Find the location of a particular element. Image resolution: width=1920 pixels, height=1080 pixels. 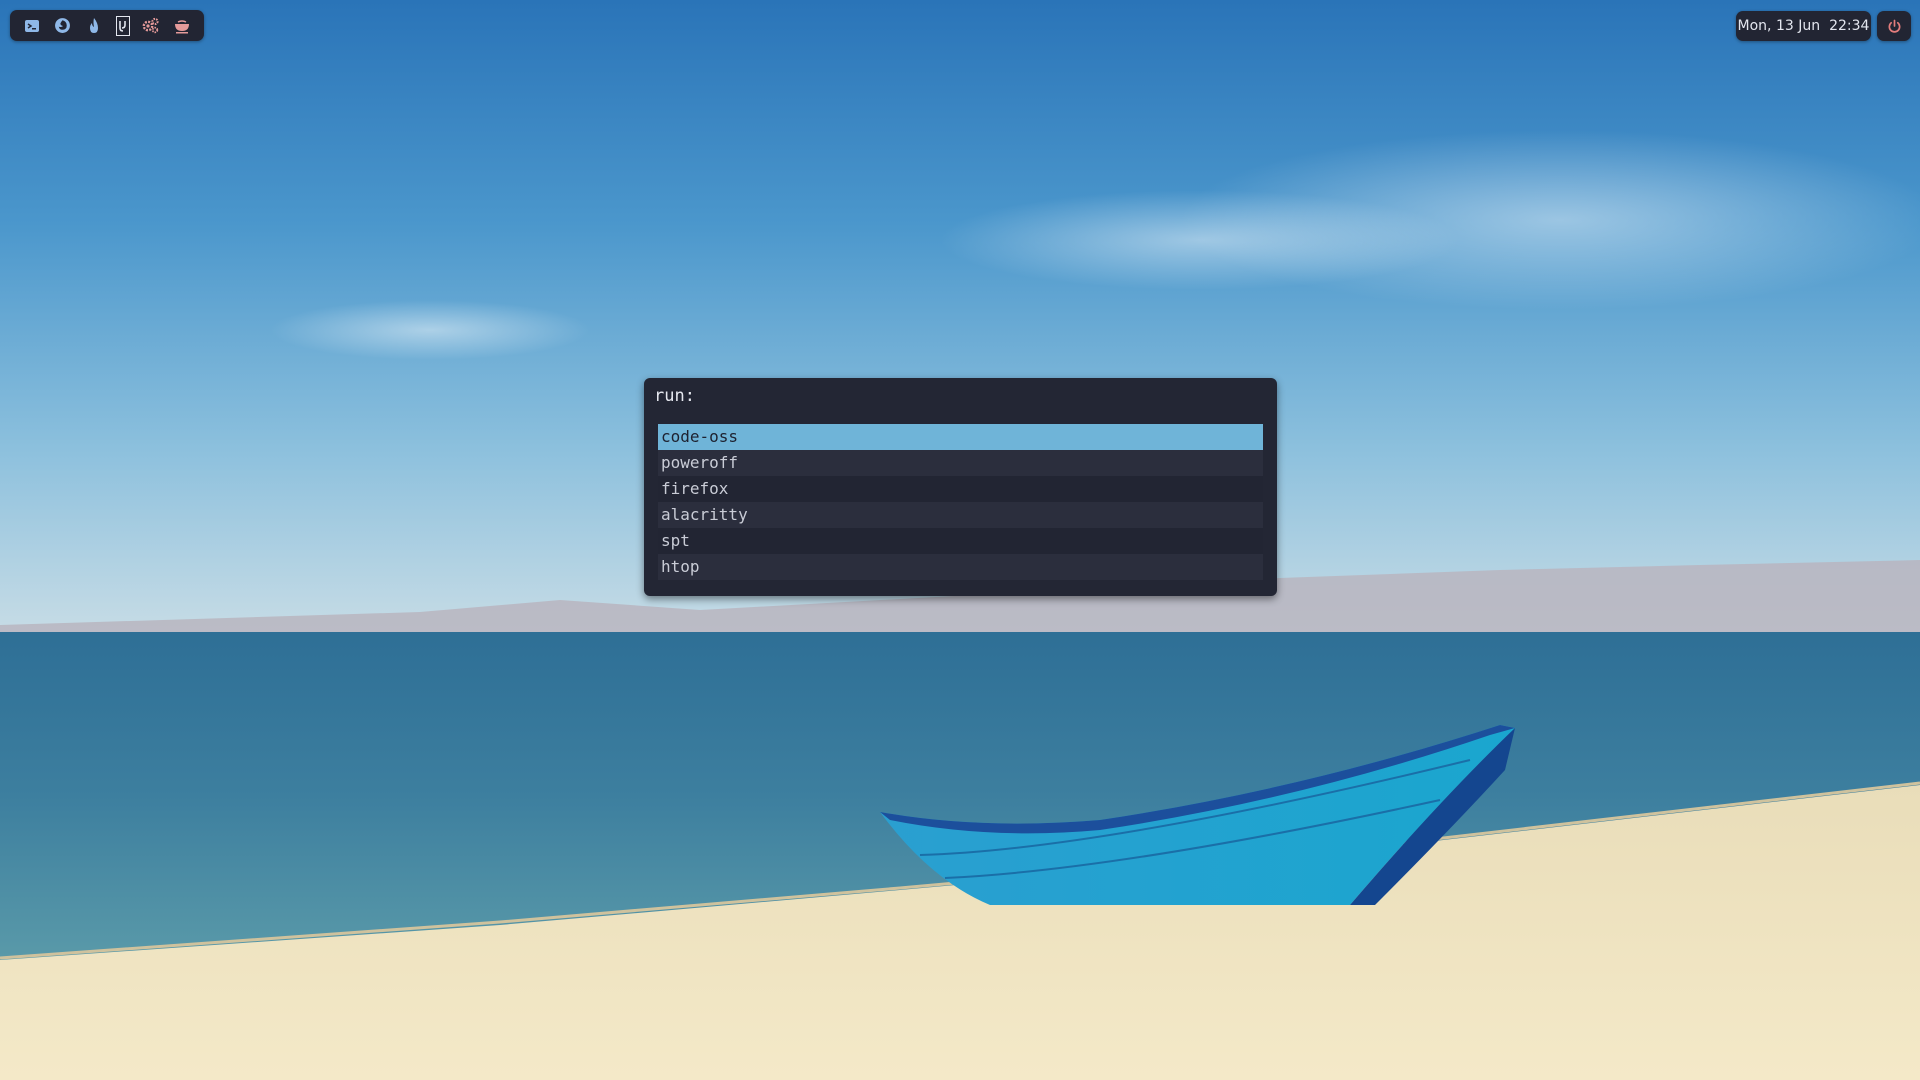

app-launcher-bar is located at coordinates (107, 25).